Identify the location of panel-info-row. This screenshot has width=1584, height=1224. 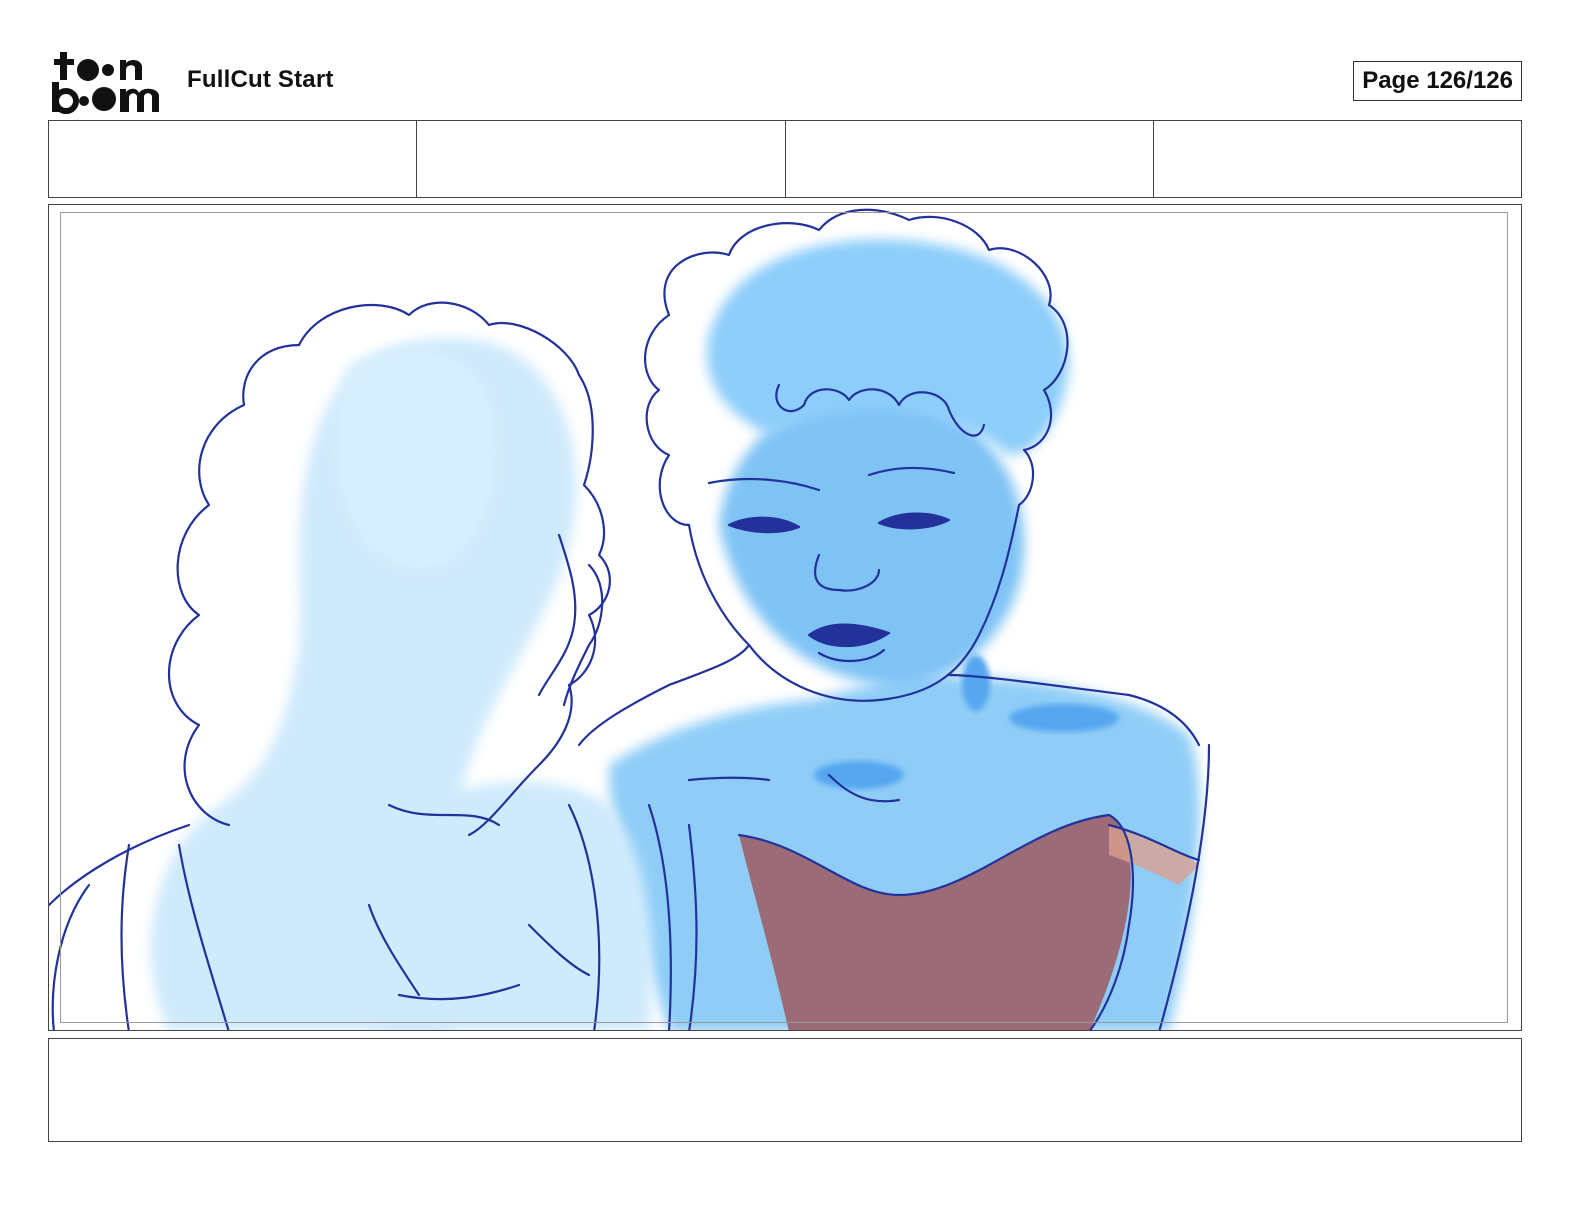
(785, 159).